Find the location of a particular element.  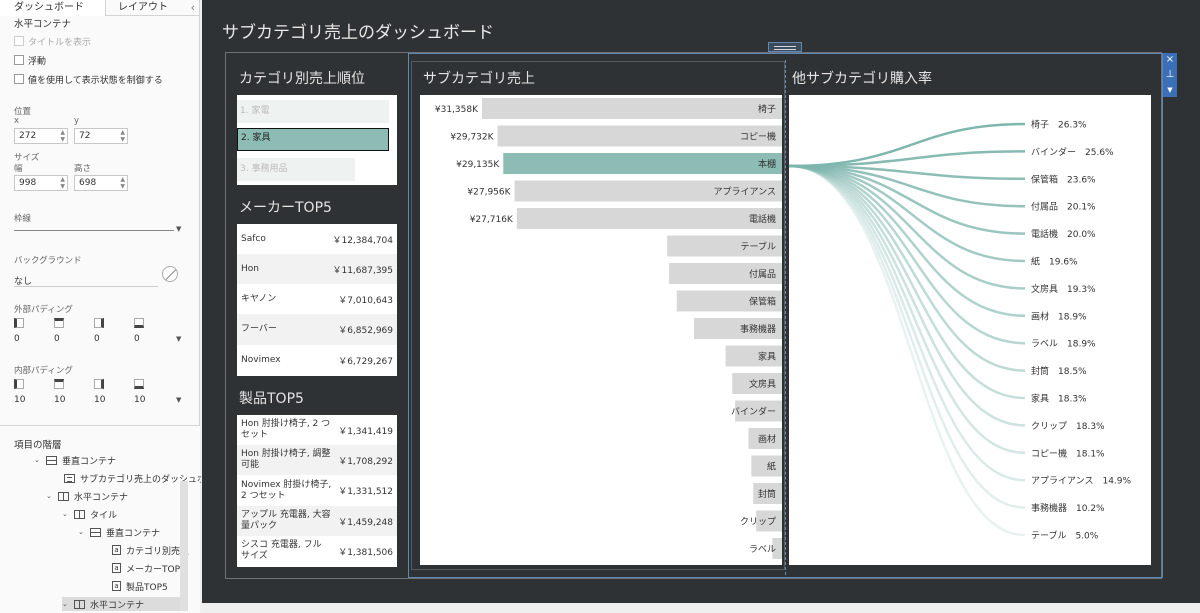

maker-top5-title: メーカーTOP5 is located at coordinates (285, 207).